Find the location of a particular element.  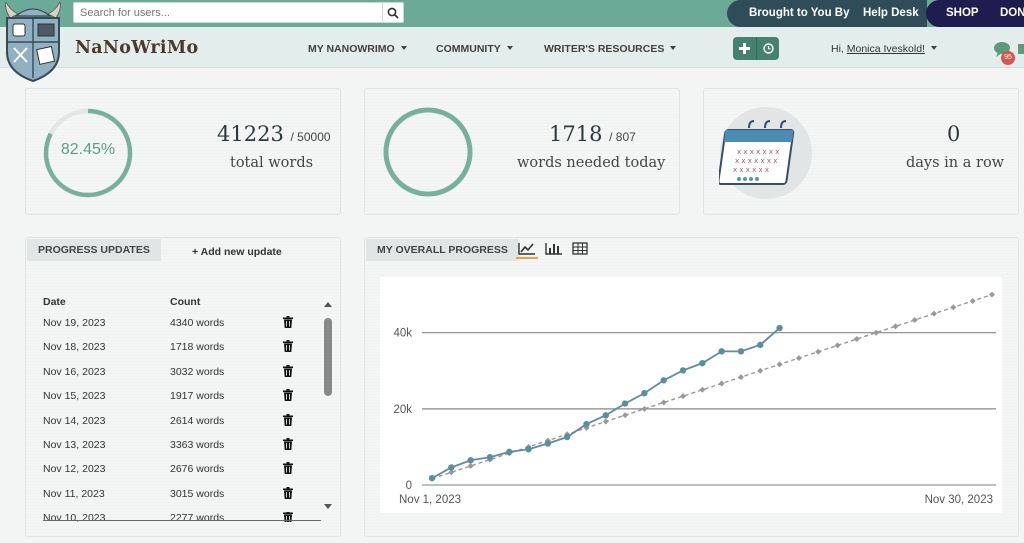

list-item: Nov 19, 2023 4340 words is located at coordinates (173, 324).